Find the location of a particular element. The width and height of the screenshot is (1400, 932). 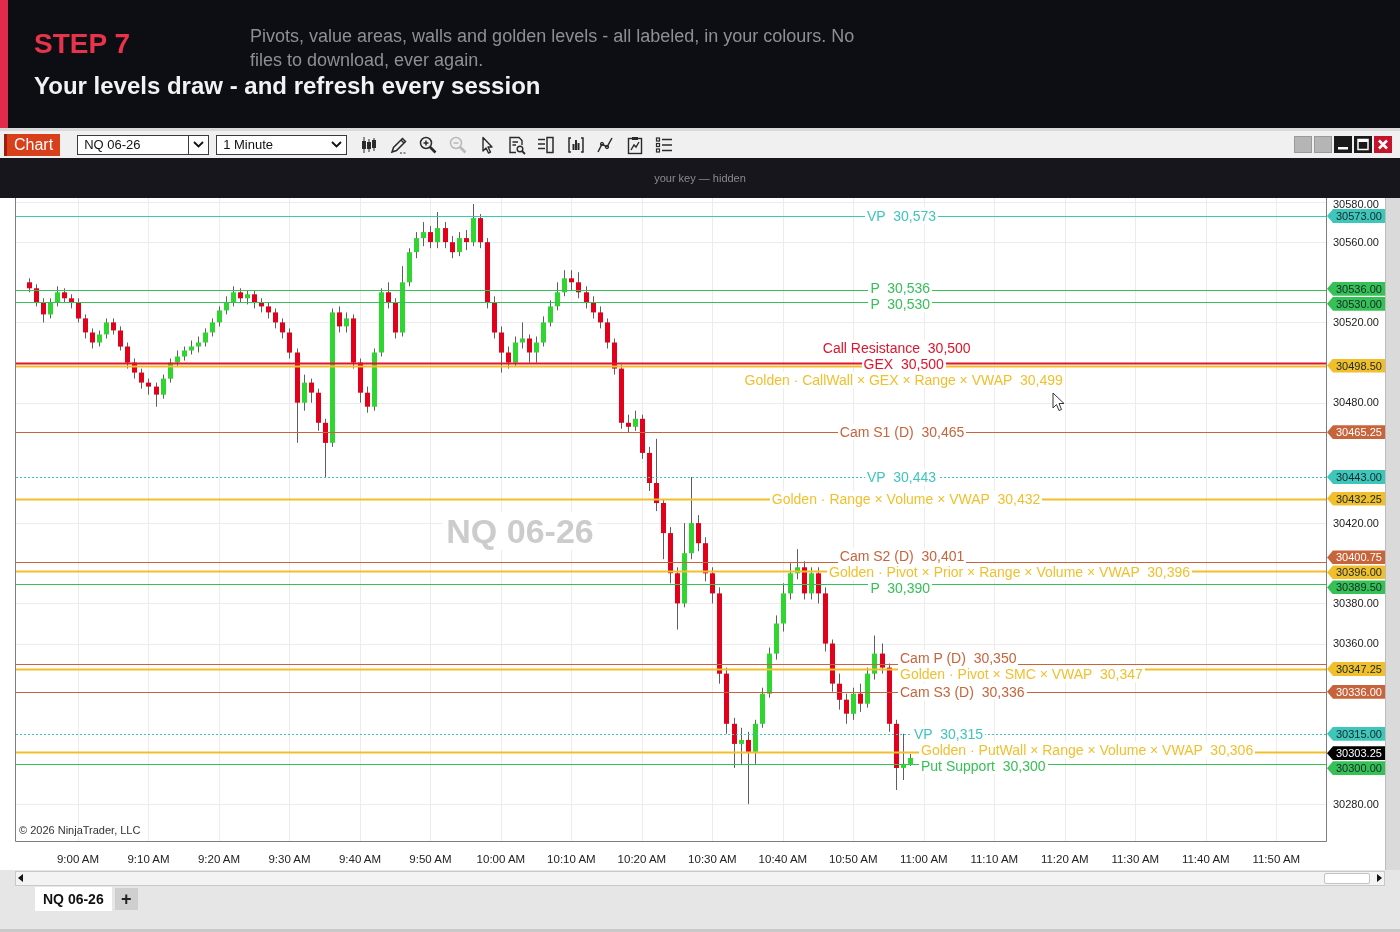

time-axis-label: 10:40 AM is located at coordinates (783, 859).